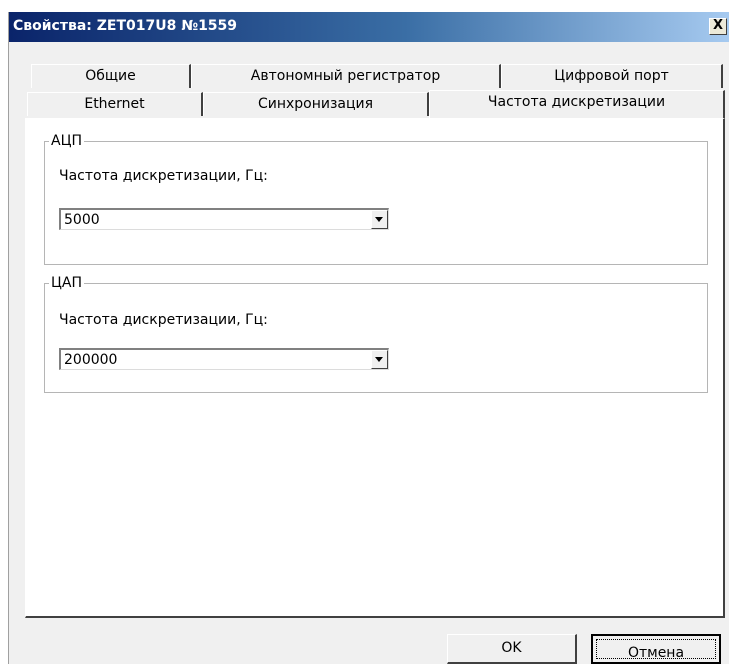  I want to click on adc-sampling-rate-value: 5000, so click(82, 220).